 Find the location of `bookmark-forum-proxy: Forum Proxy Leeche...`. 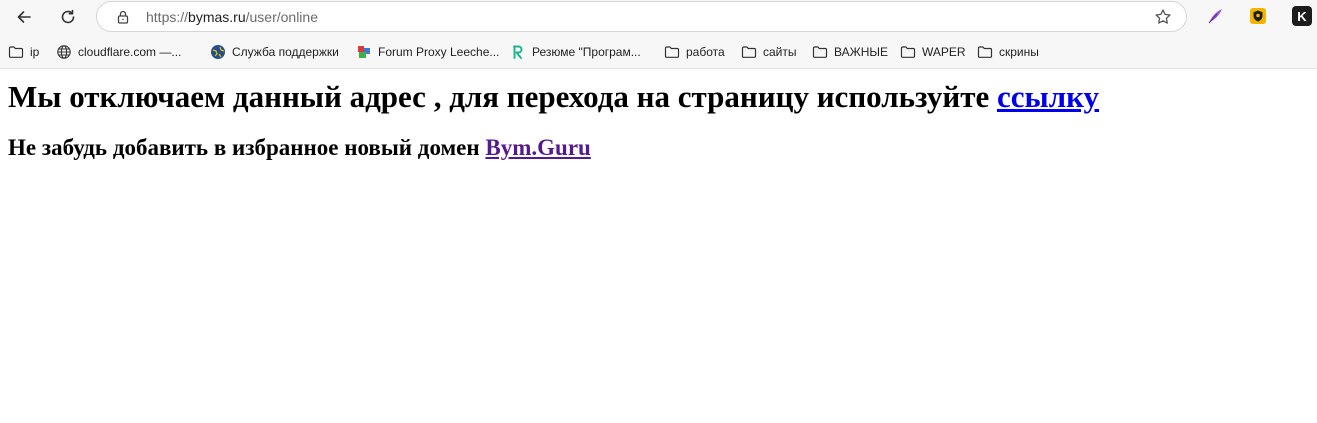

bookmark-forum-proxy: Forum Proxy Leeche... is located at coordinates (427, 52).